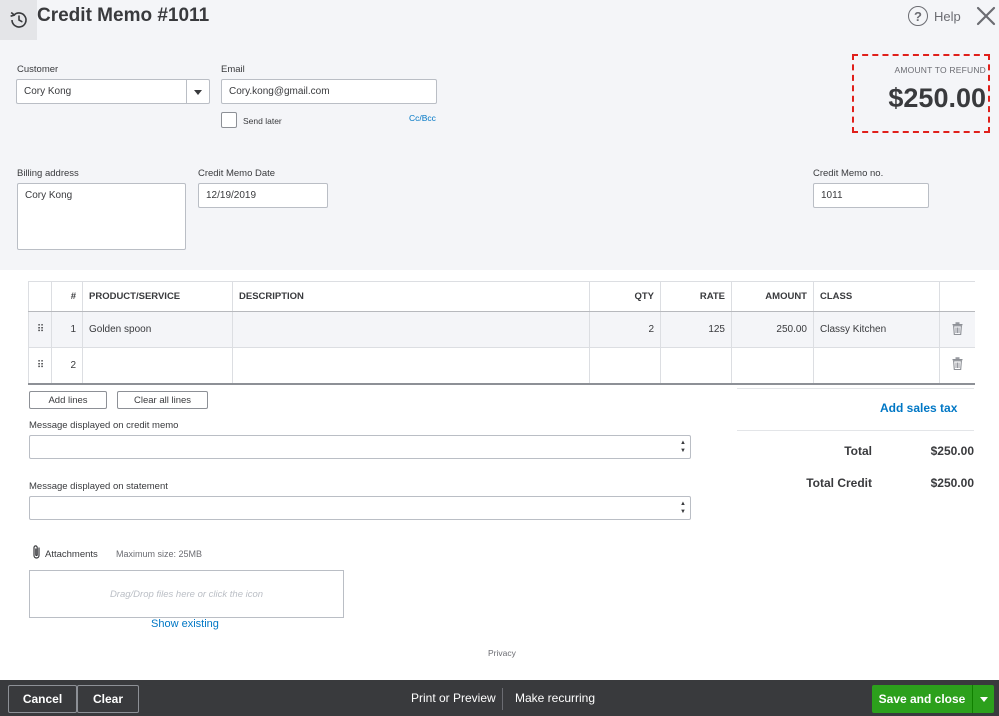 This screenshot has width=999, height=716. What do you see at coordinates (839, 483) in the screenshot?
I see `total-credit-label: Total Credit` at bounding box center [839, 483].